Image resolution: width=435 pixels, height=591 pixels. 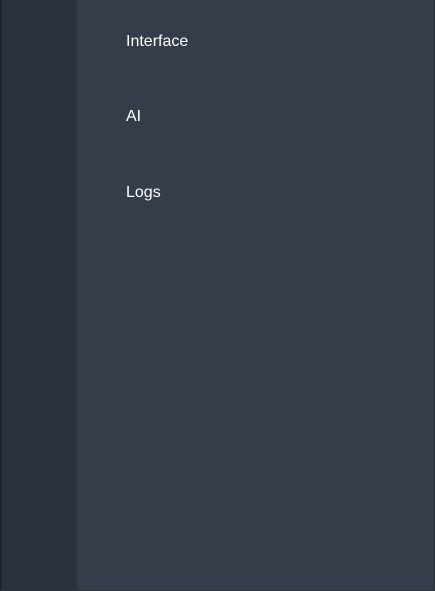 What do you see at coordinates (157, 42) in the screenshot?
I see `menu-item-interface: Interface` at bounding box center [157, 42].